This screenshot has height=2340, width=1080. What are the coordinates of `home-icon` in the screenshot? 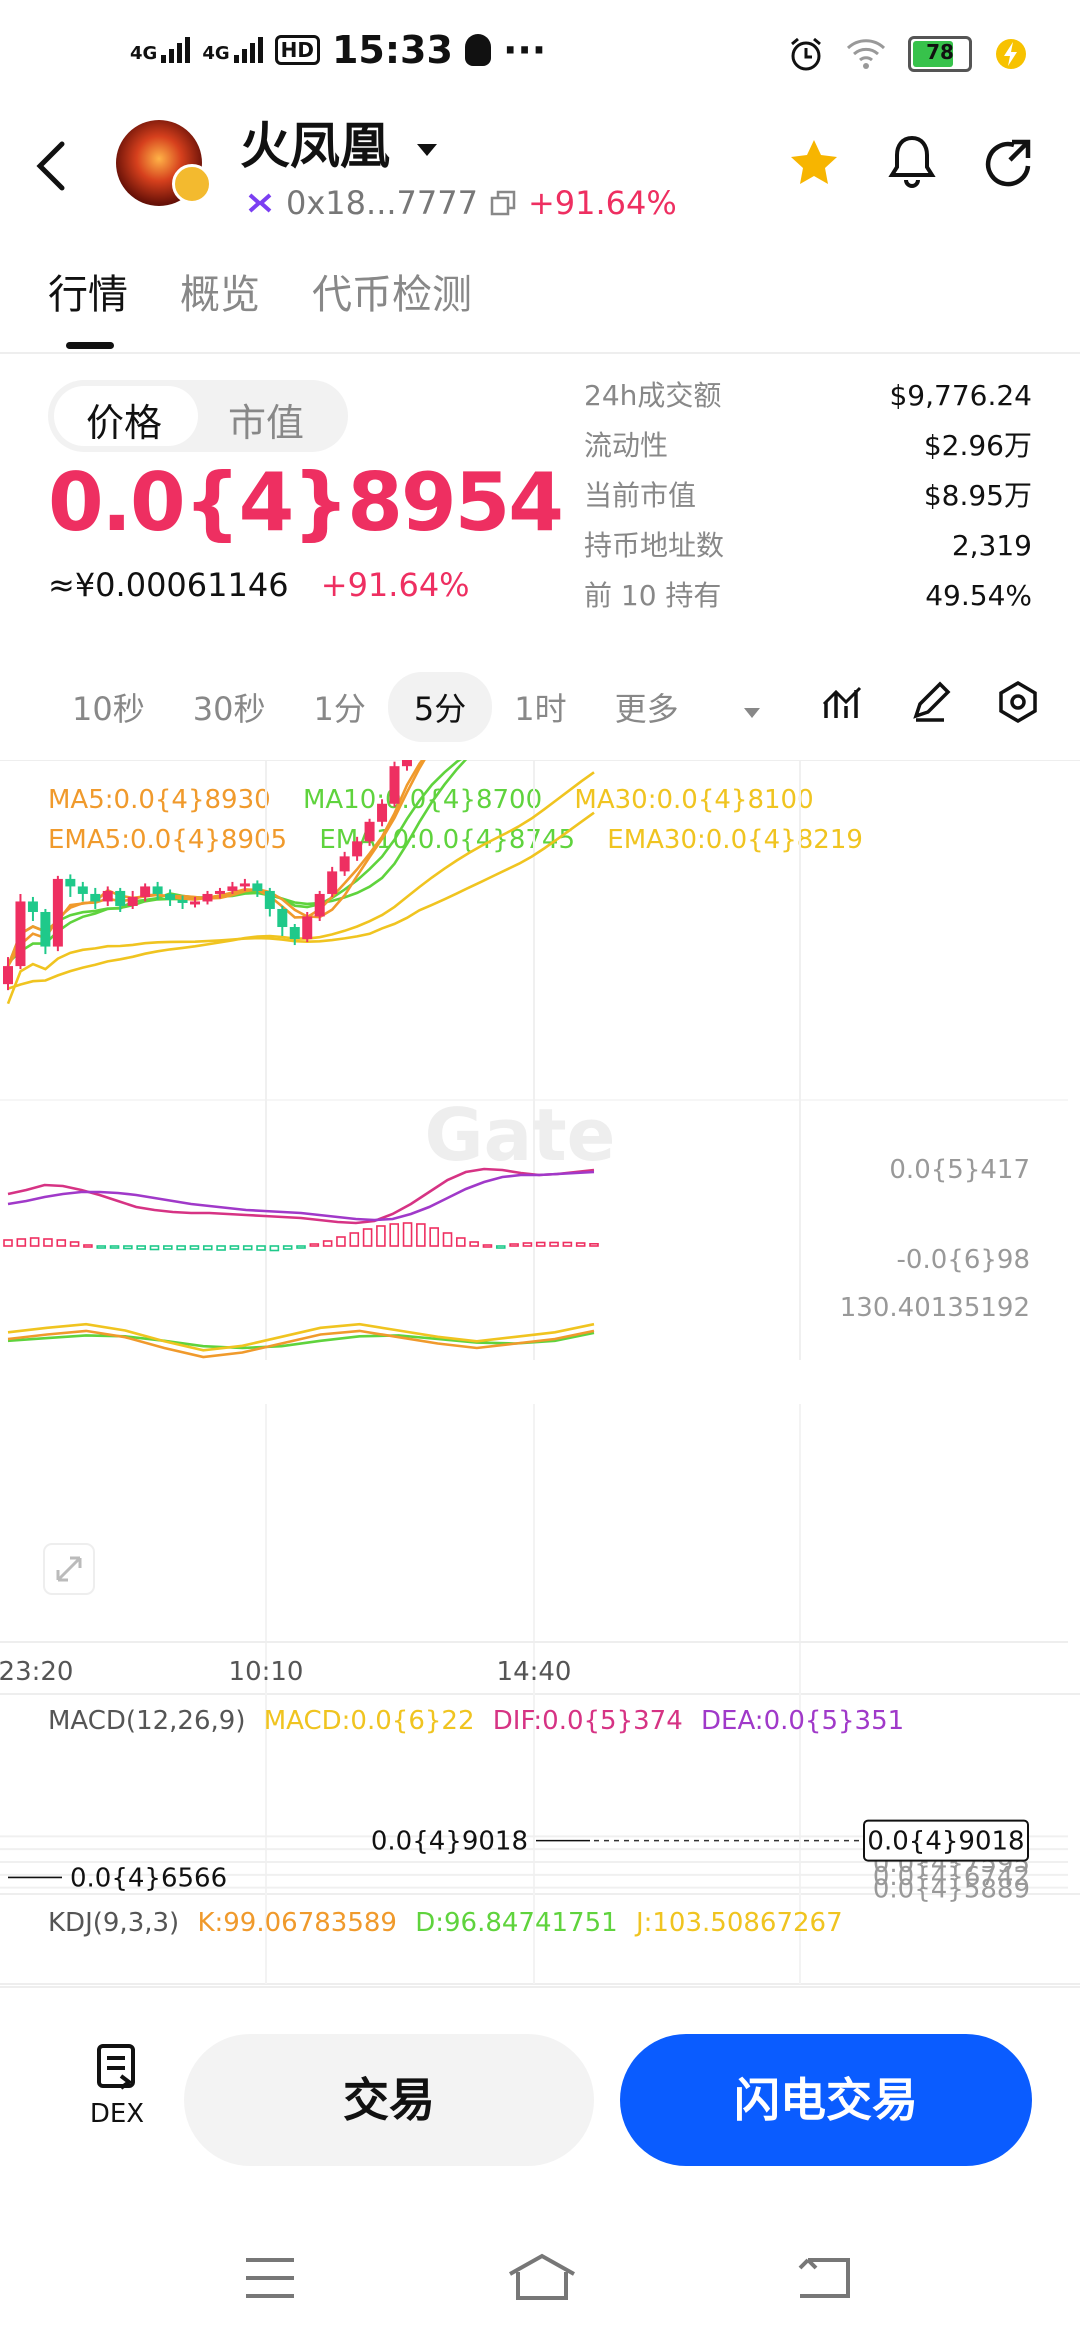 It's located at (542, 2277).